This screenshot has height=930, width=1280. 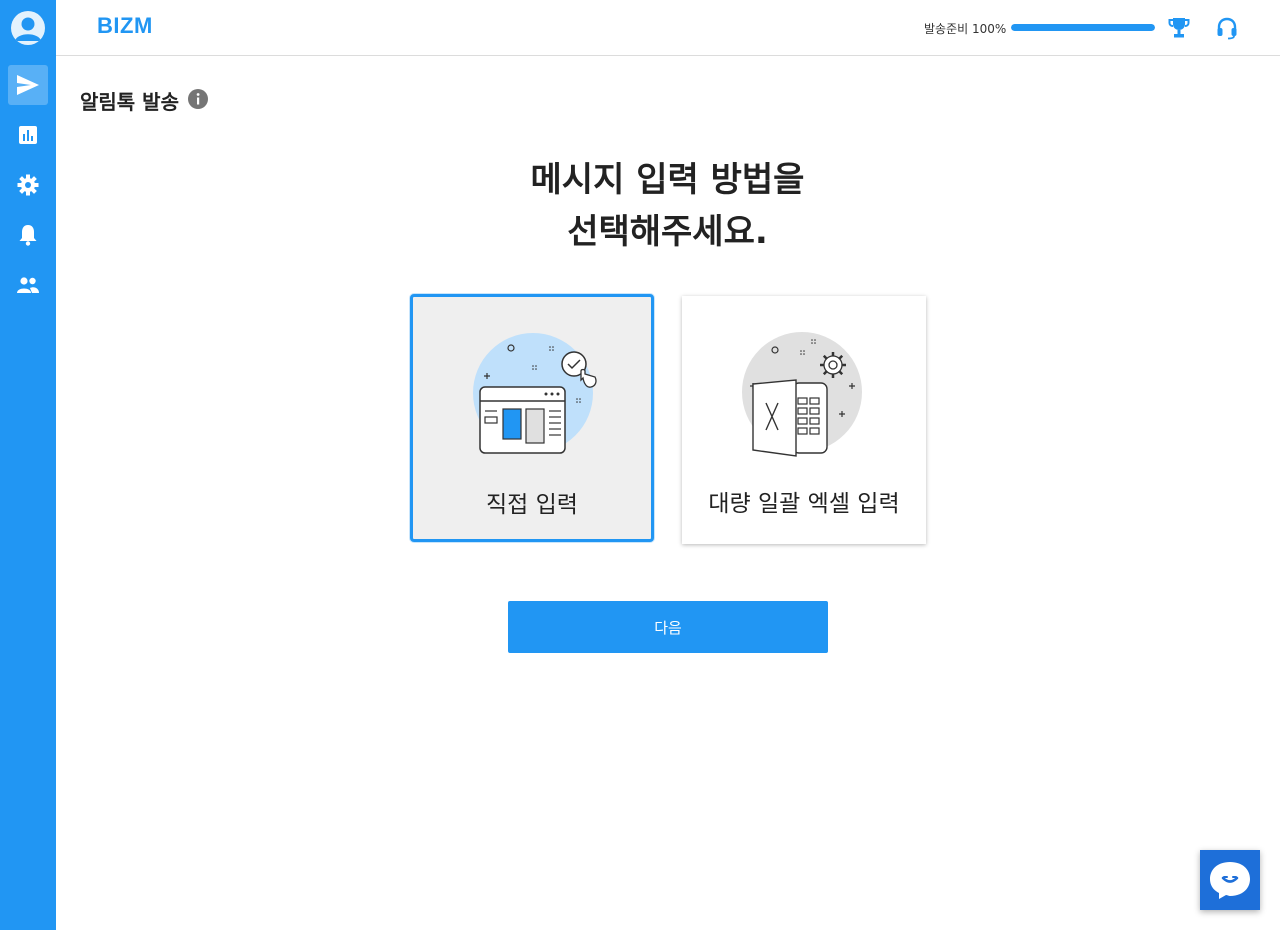 I want to click on option-label: 대량 일괄 엑셀 입력, so click(x=804, y=504).